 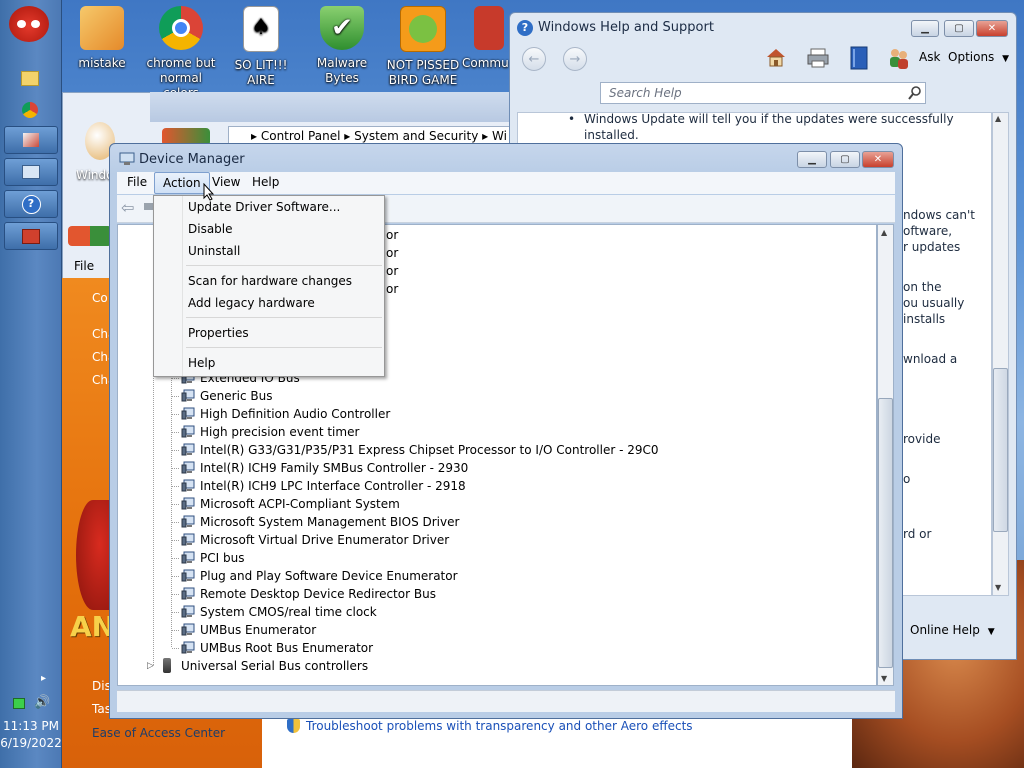 What do you see at coordinates (30, 110) in the screenshot?
I see `taskbar-item-chrome` at bounding box center [30, 110].